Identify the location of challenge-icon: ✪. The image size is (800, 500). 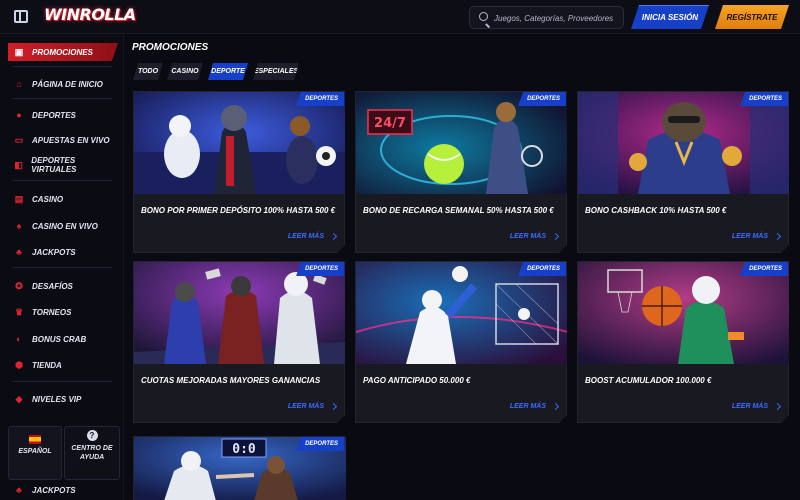
(19, 285).